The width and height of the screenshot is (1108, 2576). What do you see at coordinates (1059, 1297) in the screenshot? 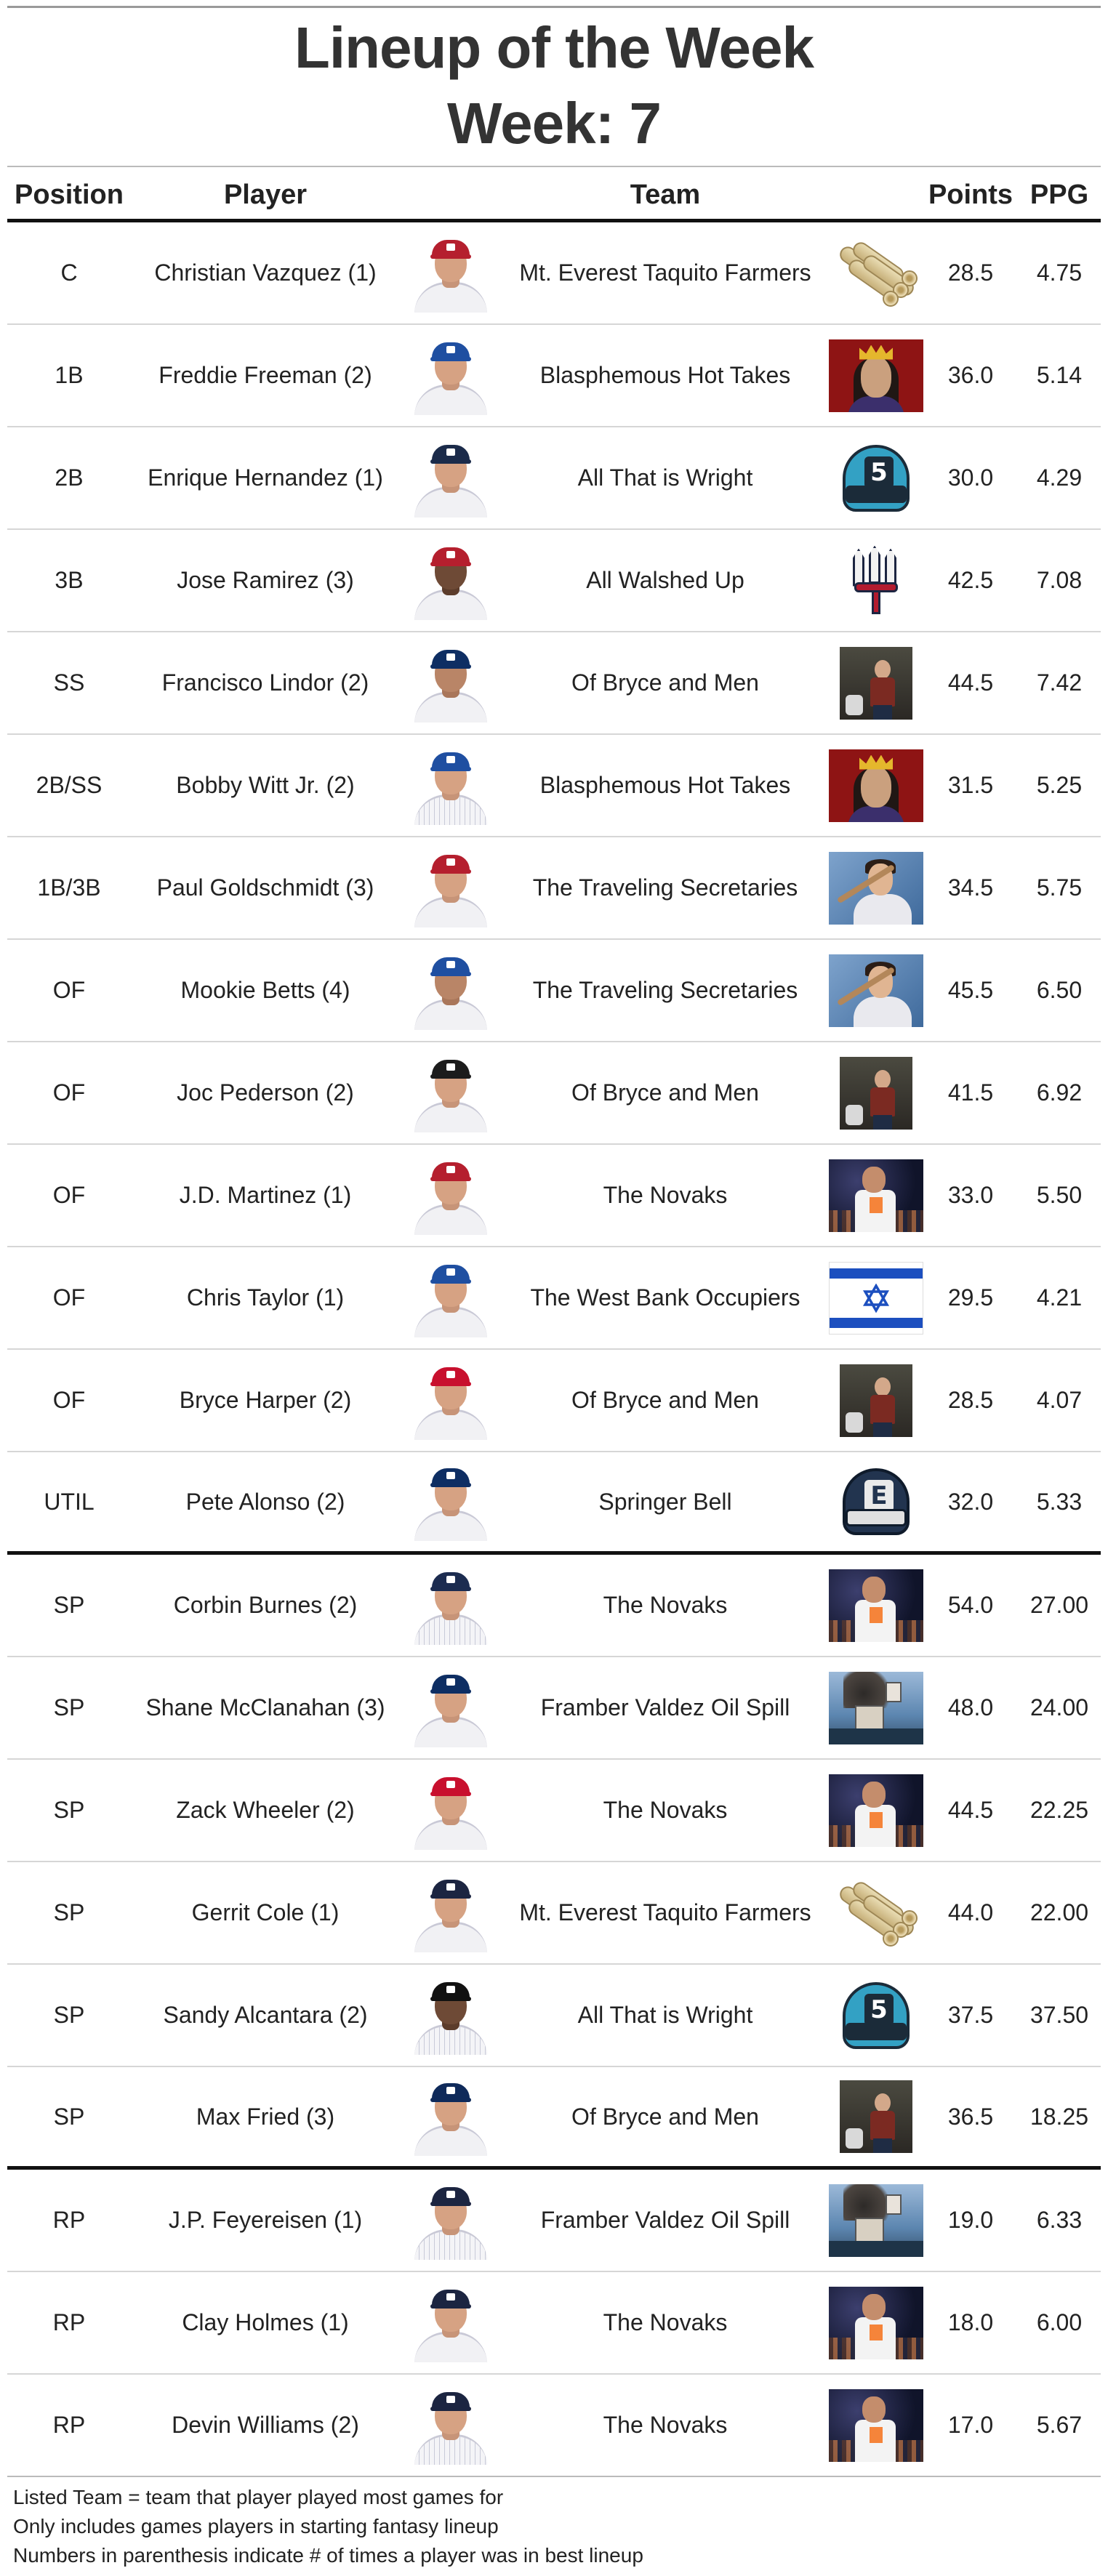
I see `ppg-cell: 4.21` at bounding box center [1059, 1297].